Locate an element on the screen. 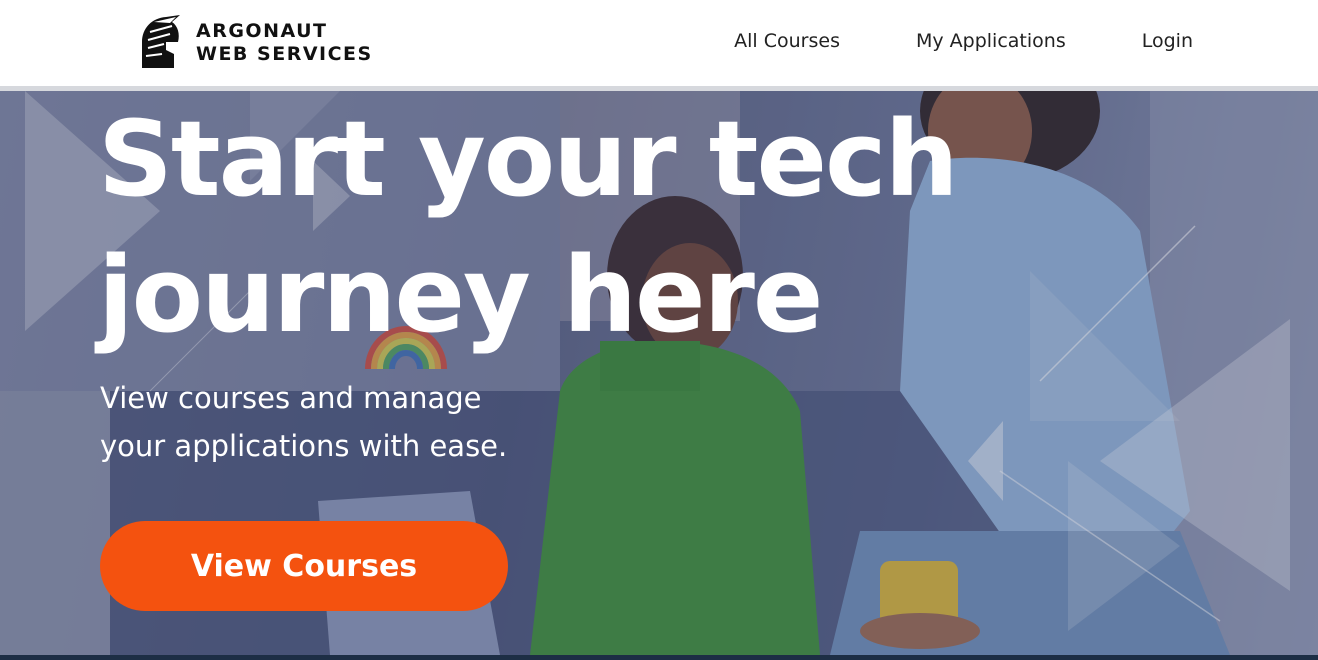 Image resolution: width=1318 pixels, height=660 pixels. hero-subtext-line2: your applications with ease. is located at coordinates (304, 446).